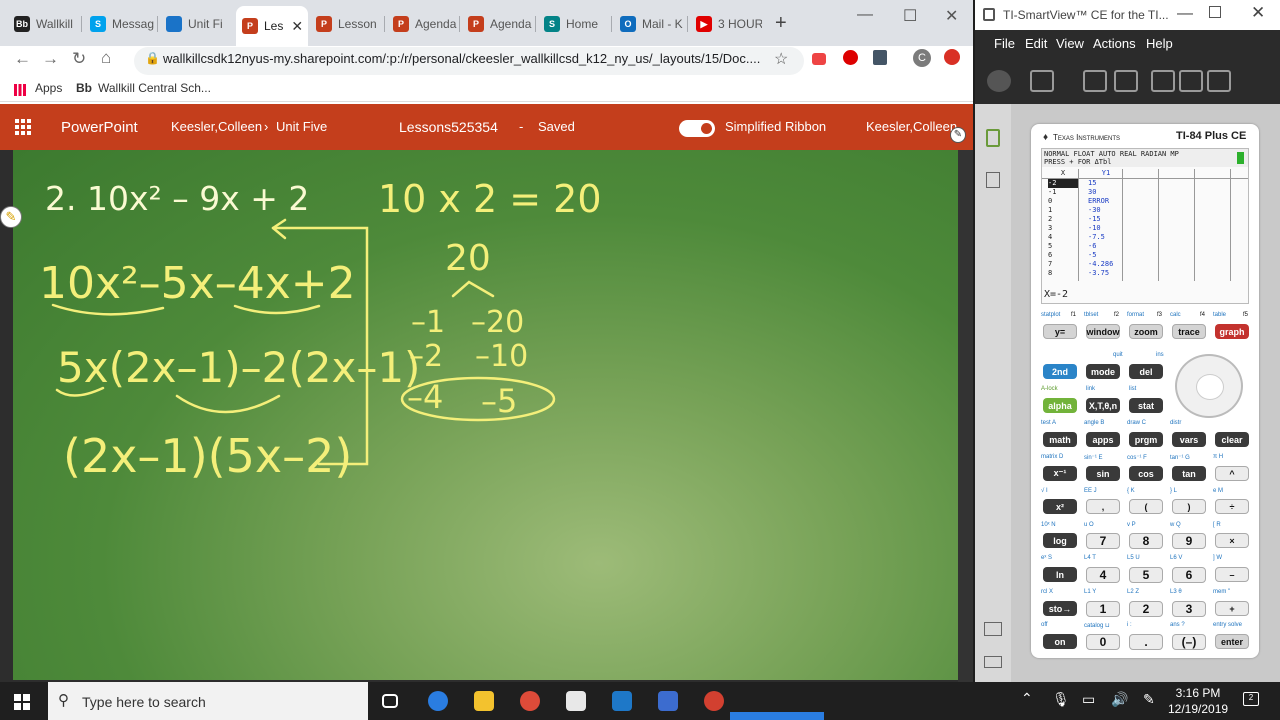 Image resolution: width=1280 pixels, height=720 pixels. What do you see at coordinates (1070, 43) in the screenshot?
I see `menu-view: View` at bounding box center [1070, 43].